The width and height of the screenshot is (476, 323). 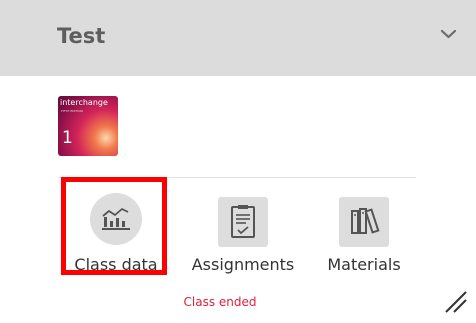 What do you see at coordinates (364, 222) in the screenshot?
I see `books-icon` at bounding box center [364, 222].